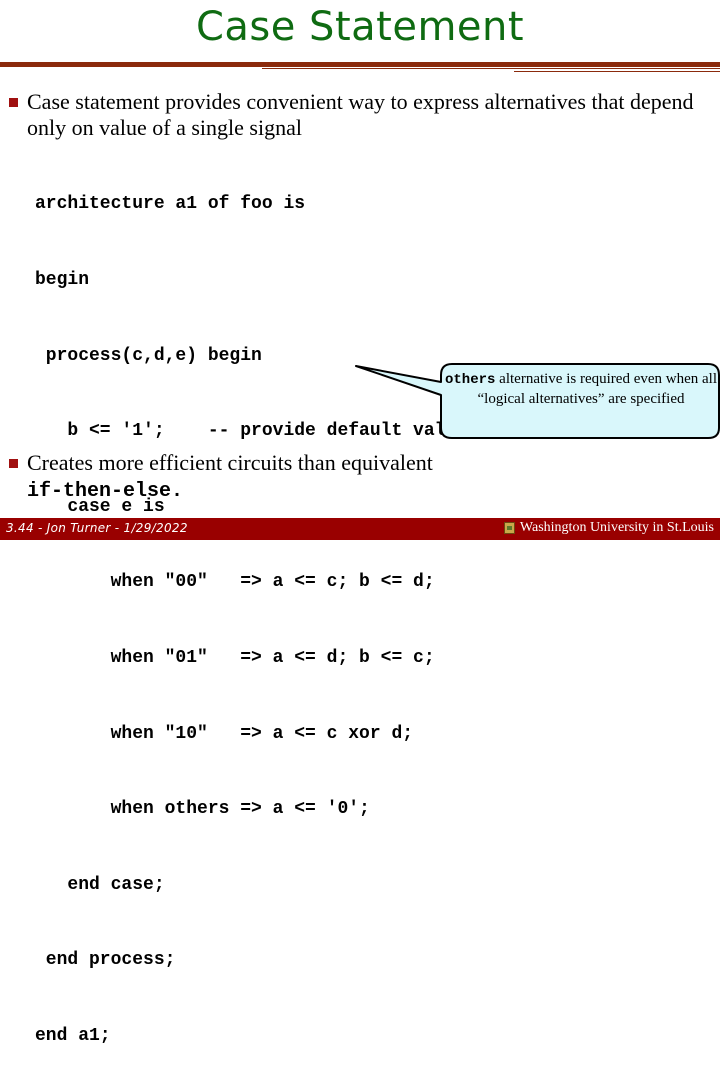 The height and width of the screenshot is (1074, 720). What do you see at coordinates (235, 657) in the screenshot?
I see `code-line: when "01" => a <= d; b <= c;` at bounding box center [235, 657].